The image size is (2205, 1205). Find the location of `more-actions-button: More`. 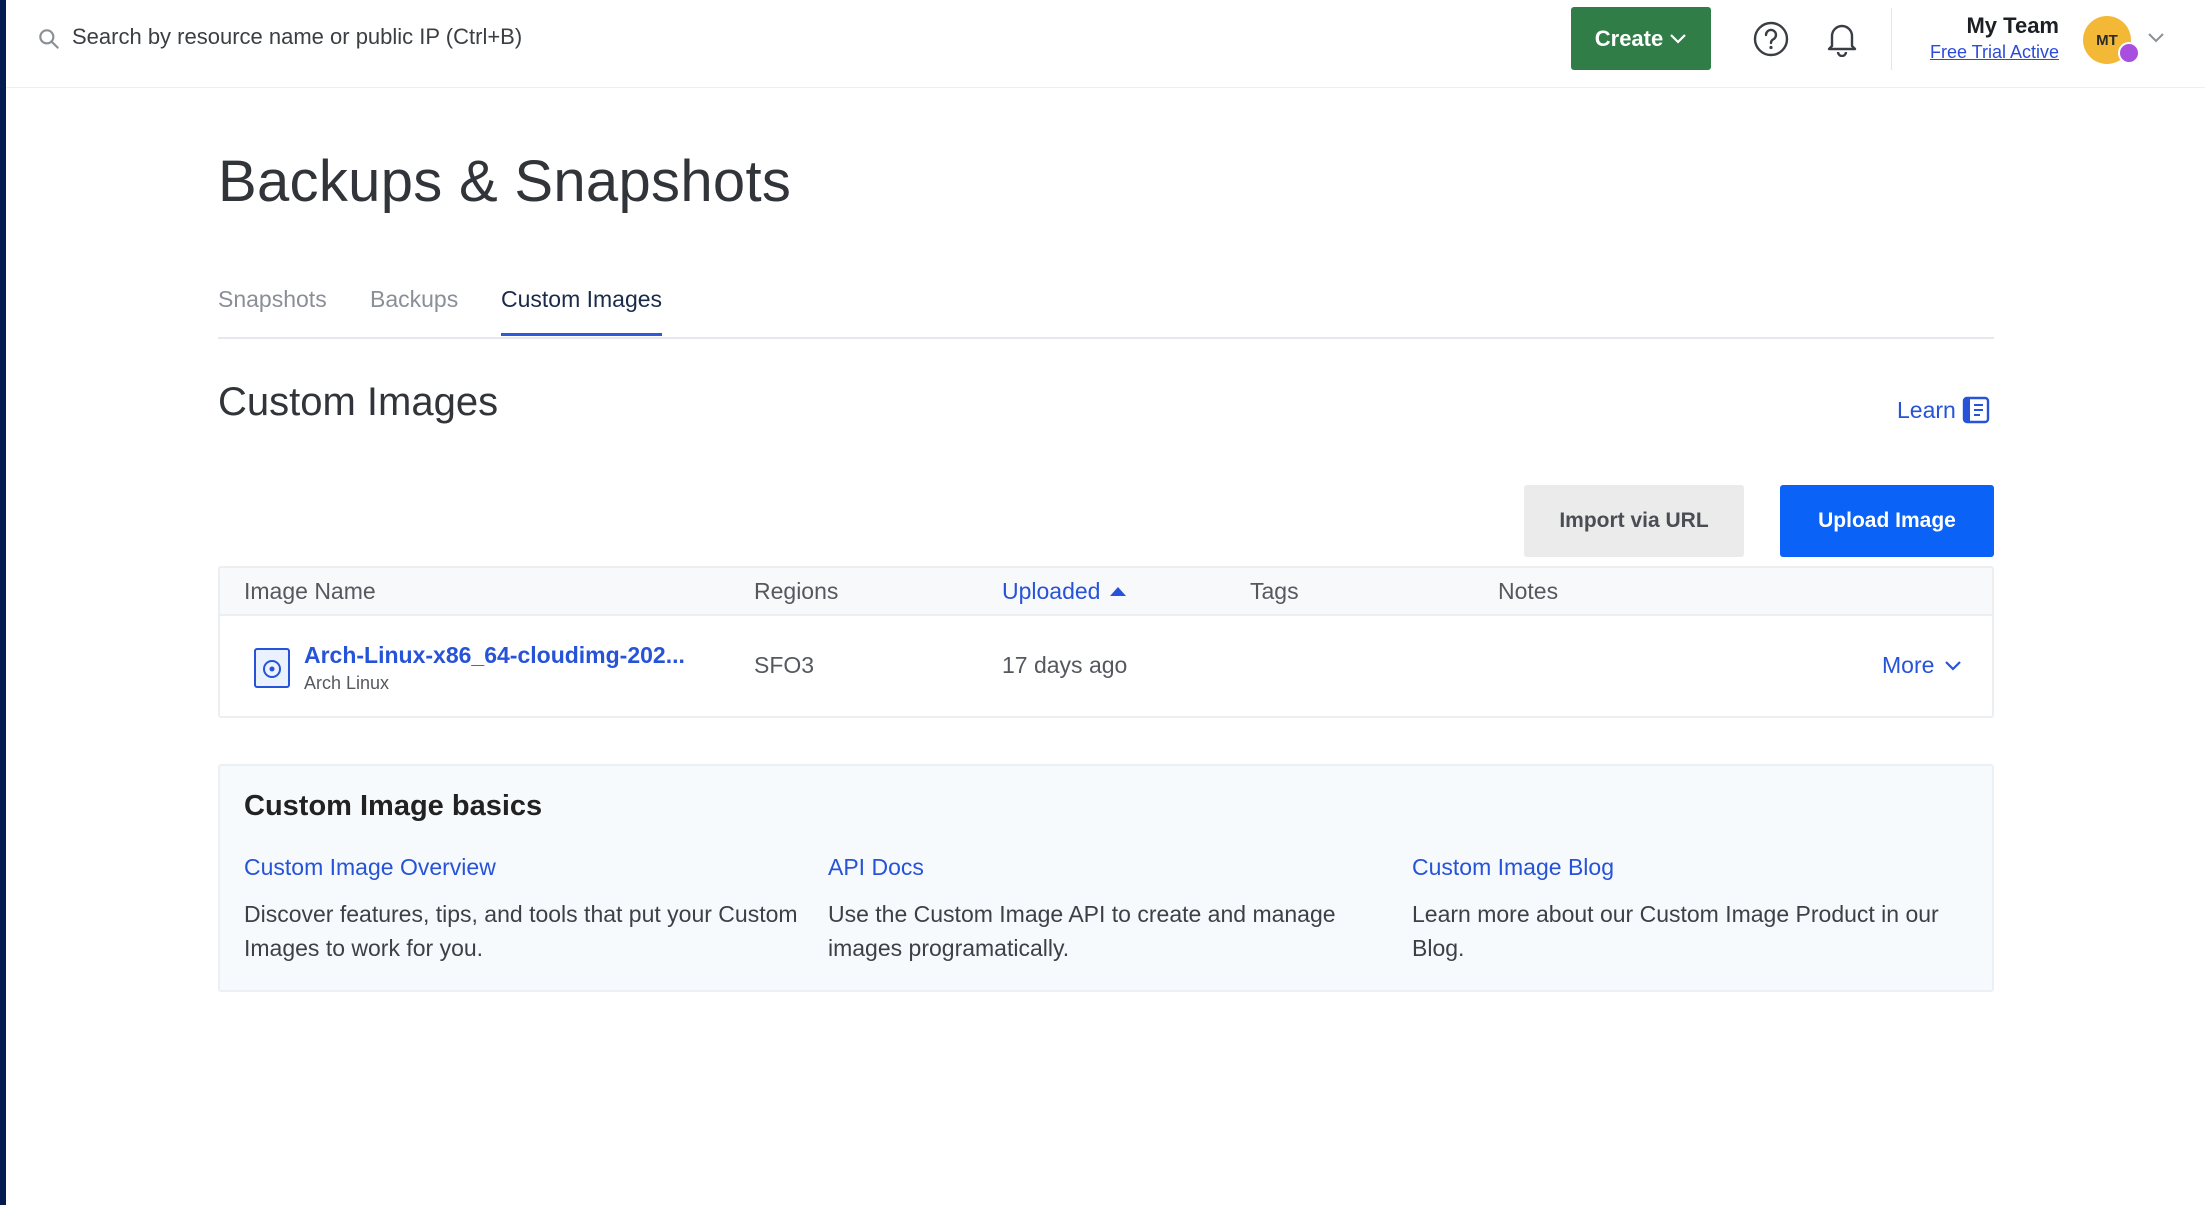

more-actions-button: More is located at coordinates (1922, 665).